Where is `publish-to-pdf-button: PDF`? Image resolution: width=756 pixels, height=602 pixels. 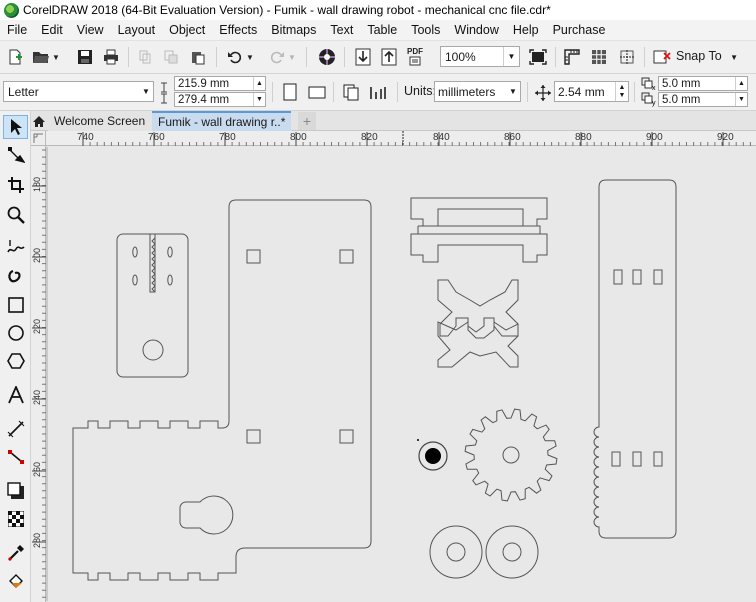
publish-to-pdf-button: PDF is located at coordinates (415, 57).